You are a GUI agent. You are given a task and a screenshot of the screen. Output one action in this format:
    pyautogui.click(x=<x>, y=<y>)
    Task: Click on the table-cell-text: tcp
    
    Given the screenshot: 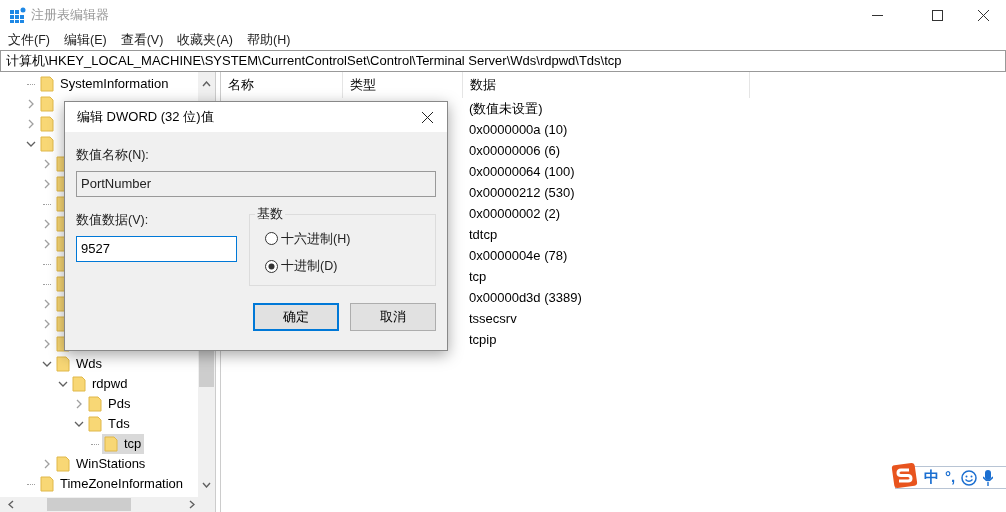 What is the action you would take?
    pyautogui.click(x=477, y=276)
    